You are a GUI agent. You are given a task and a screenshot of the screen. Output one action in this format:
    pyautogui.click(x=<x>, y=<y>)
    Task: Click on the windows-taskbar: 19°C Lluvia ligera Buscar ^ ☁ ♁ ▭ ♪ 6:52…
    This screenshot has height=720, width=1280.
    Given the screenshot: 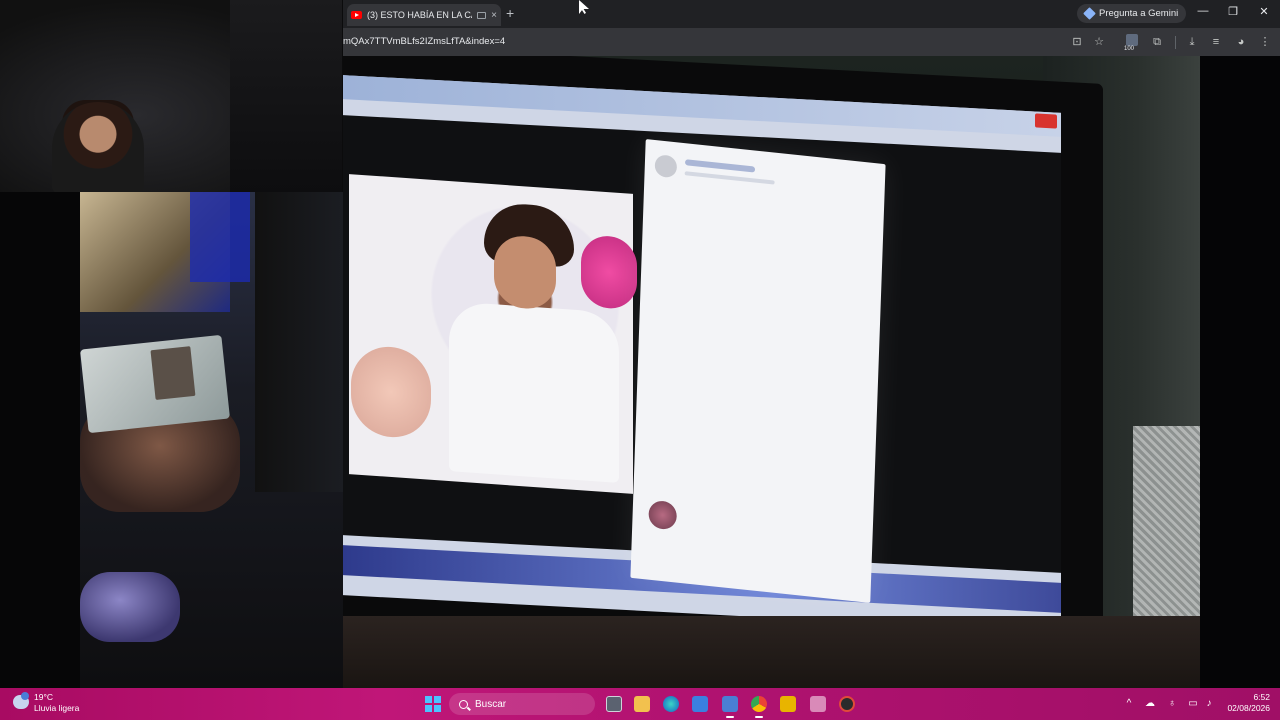 What is the action you would take?
    pyautogui.click(x=640, y=704)
    